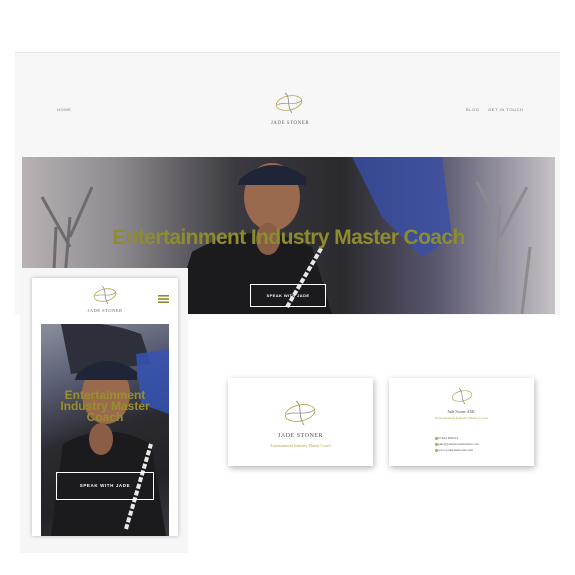  What do you see at coordinates (289, 103) in the screenshot?
I see `logo-icon` at bounding box center [289, 103].